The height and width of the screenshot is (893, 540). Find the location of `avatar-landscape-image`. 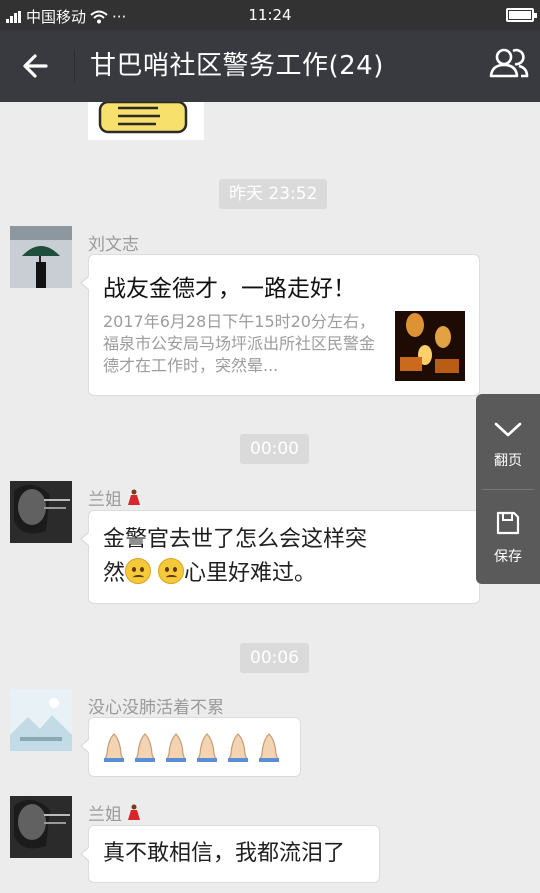

avatar-landscape-image is located at coordinates (41, 720).